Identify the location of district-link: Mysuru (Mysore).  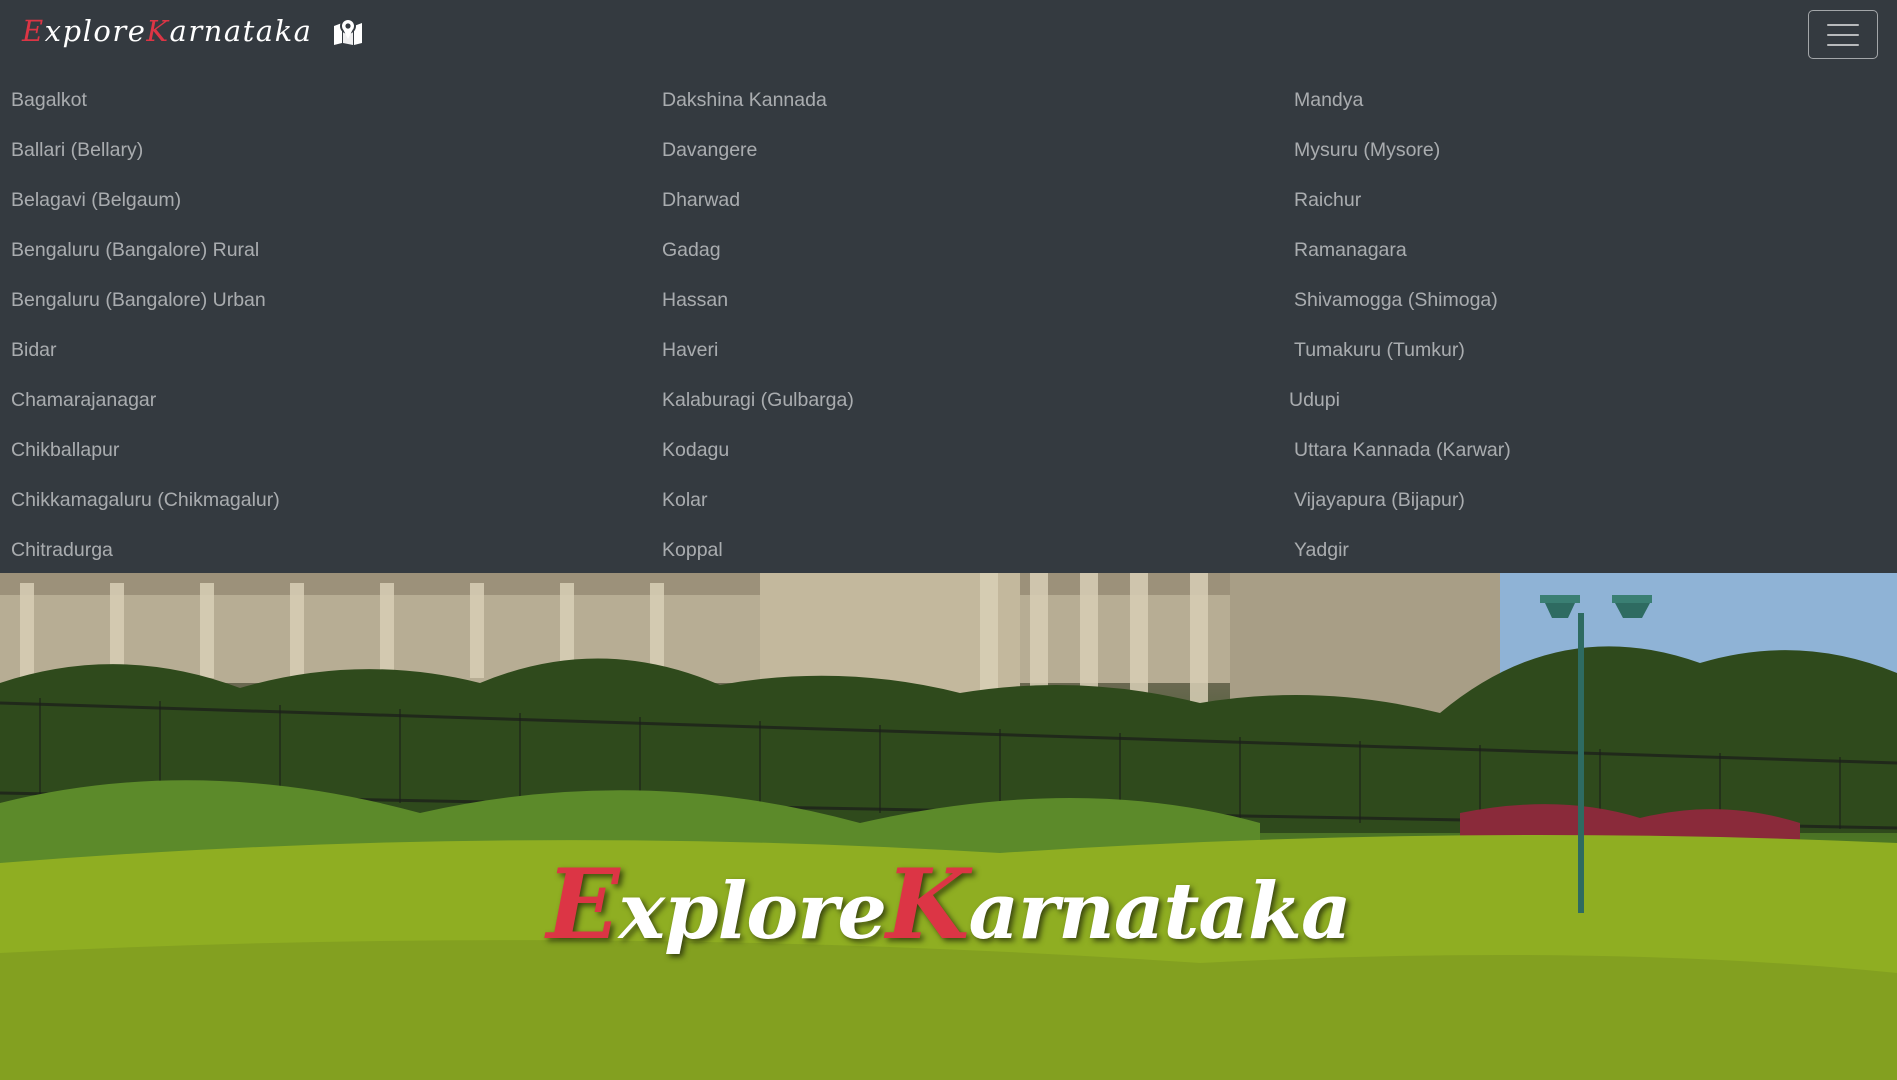
(1402, 150).